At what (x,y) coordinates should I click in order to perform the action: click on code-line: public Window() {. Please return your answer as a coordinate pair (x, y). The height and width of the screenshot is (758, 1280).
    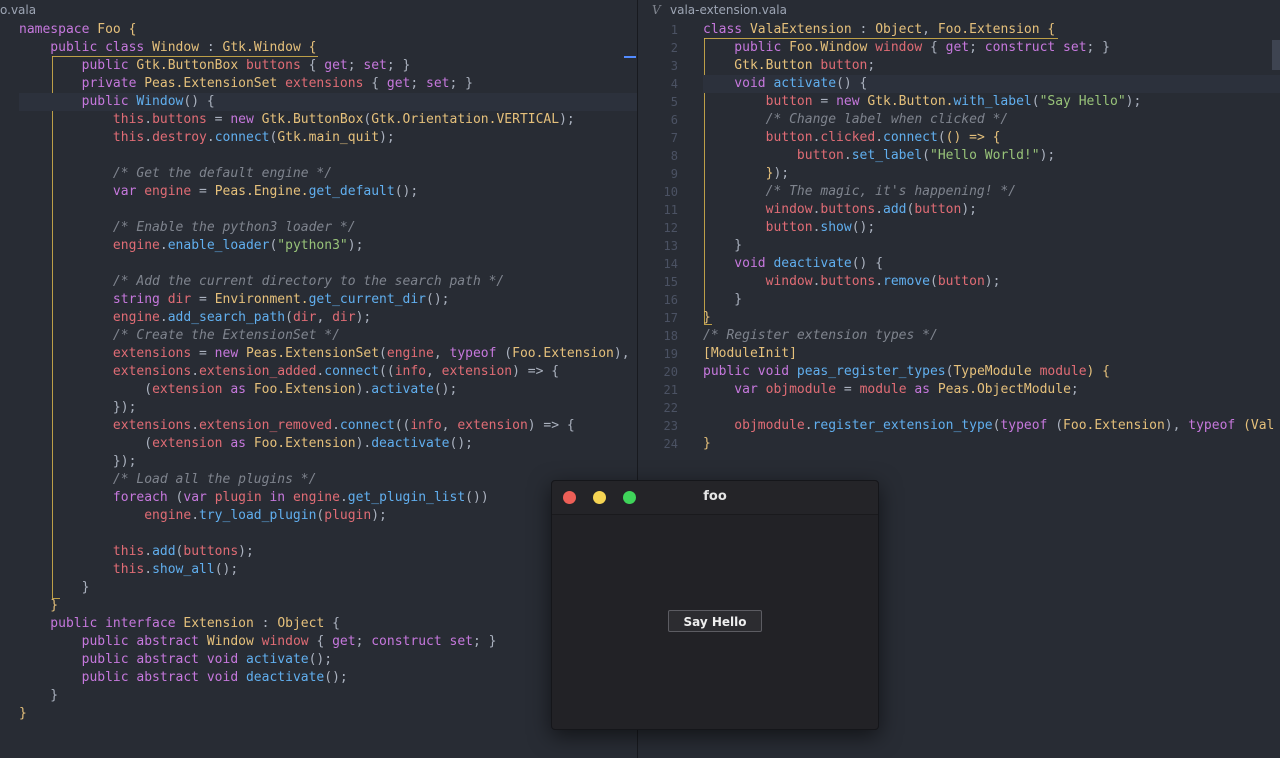
    Looking at the image, I should click on (328, 102).